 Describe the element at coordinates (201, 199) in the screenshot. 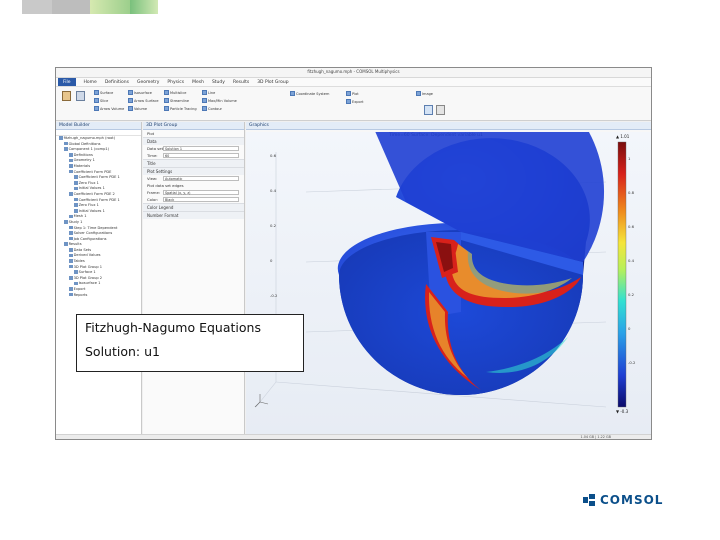

I see `color-select: Black` at that location.